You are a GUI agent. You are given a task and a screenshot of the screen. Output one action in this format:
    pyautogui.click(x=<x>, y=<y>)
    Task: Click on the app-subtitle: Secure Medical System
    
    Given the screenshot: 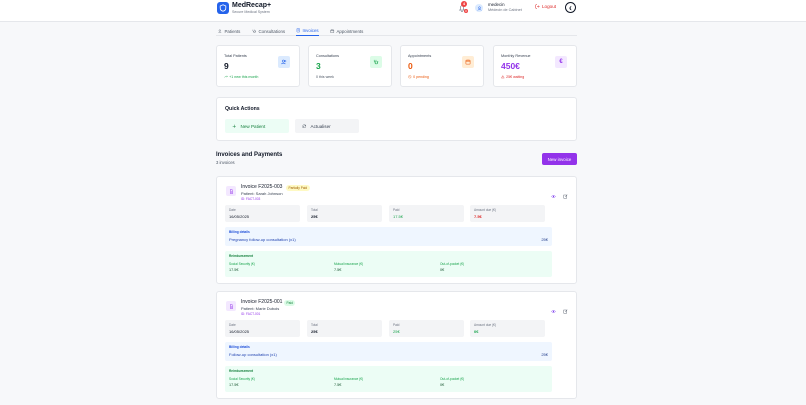 What is the action you would take?
    pyautogui.click(x=251, y=12)
    